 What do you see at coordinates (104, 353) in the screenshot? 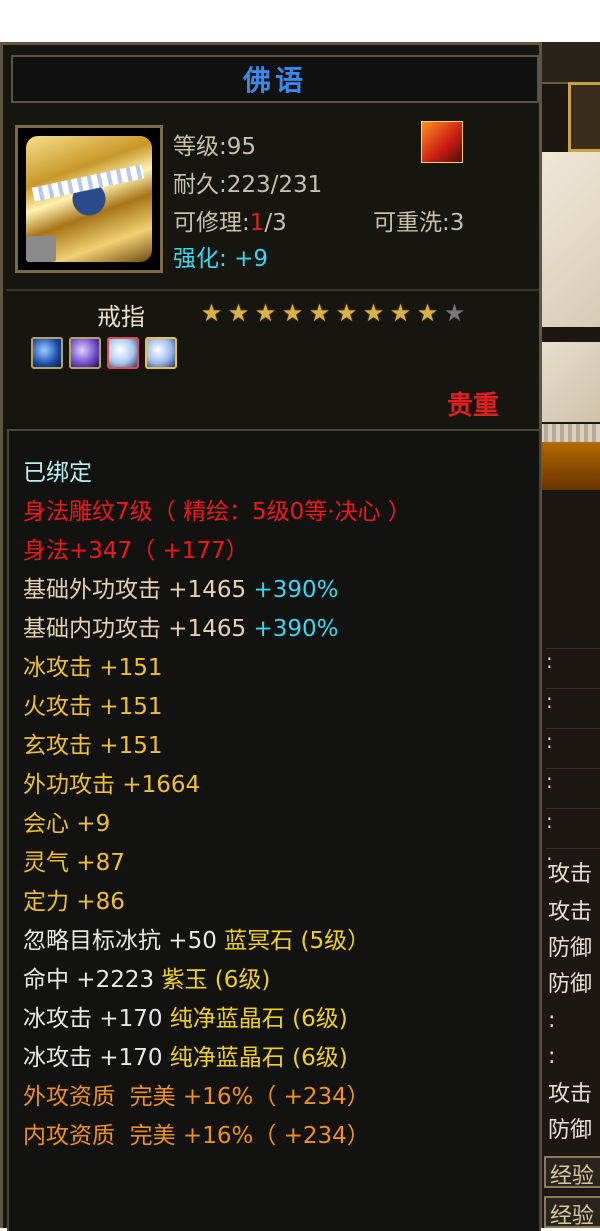
I see `gem-slots` at bounding box center [104, 353].